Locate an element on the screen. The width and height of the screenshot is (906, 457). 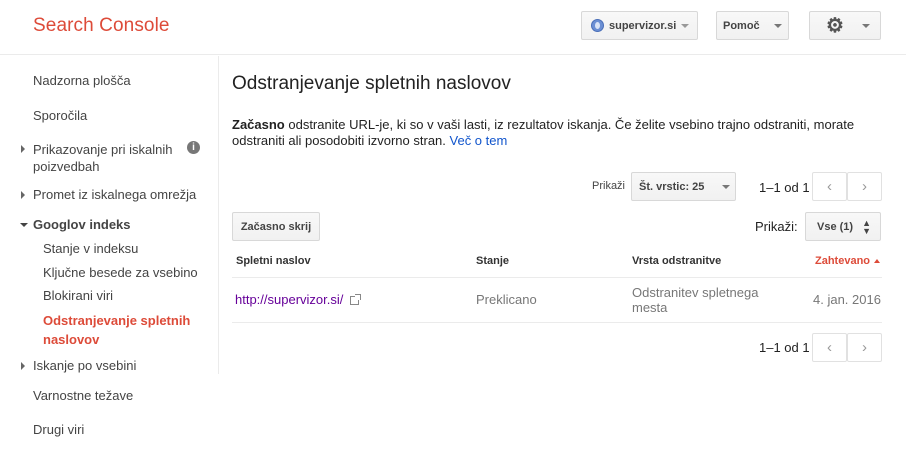
requested-date-cell: 4. jan. 2016 is located at coordinates (847, 299).